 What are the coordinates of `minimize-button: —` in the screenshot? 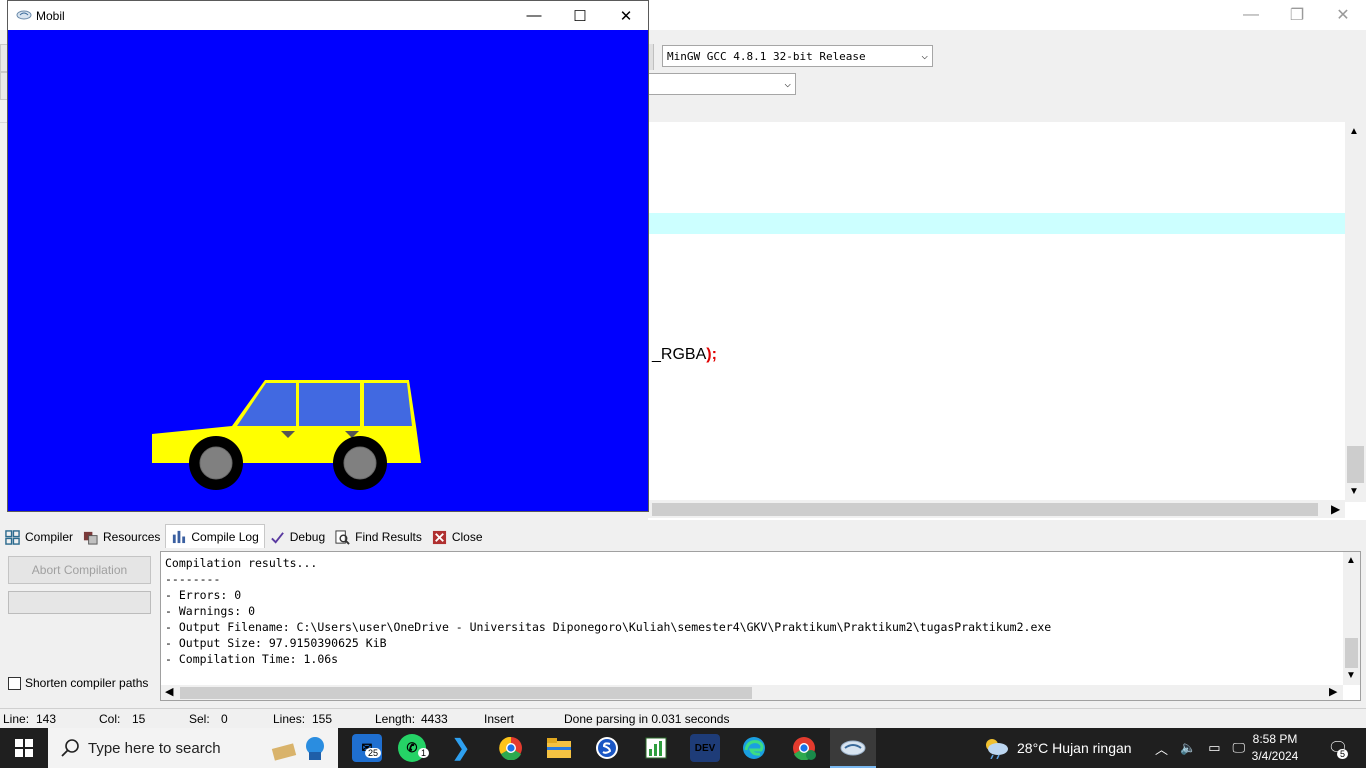 It's located at (534, 15).